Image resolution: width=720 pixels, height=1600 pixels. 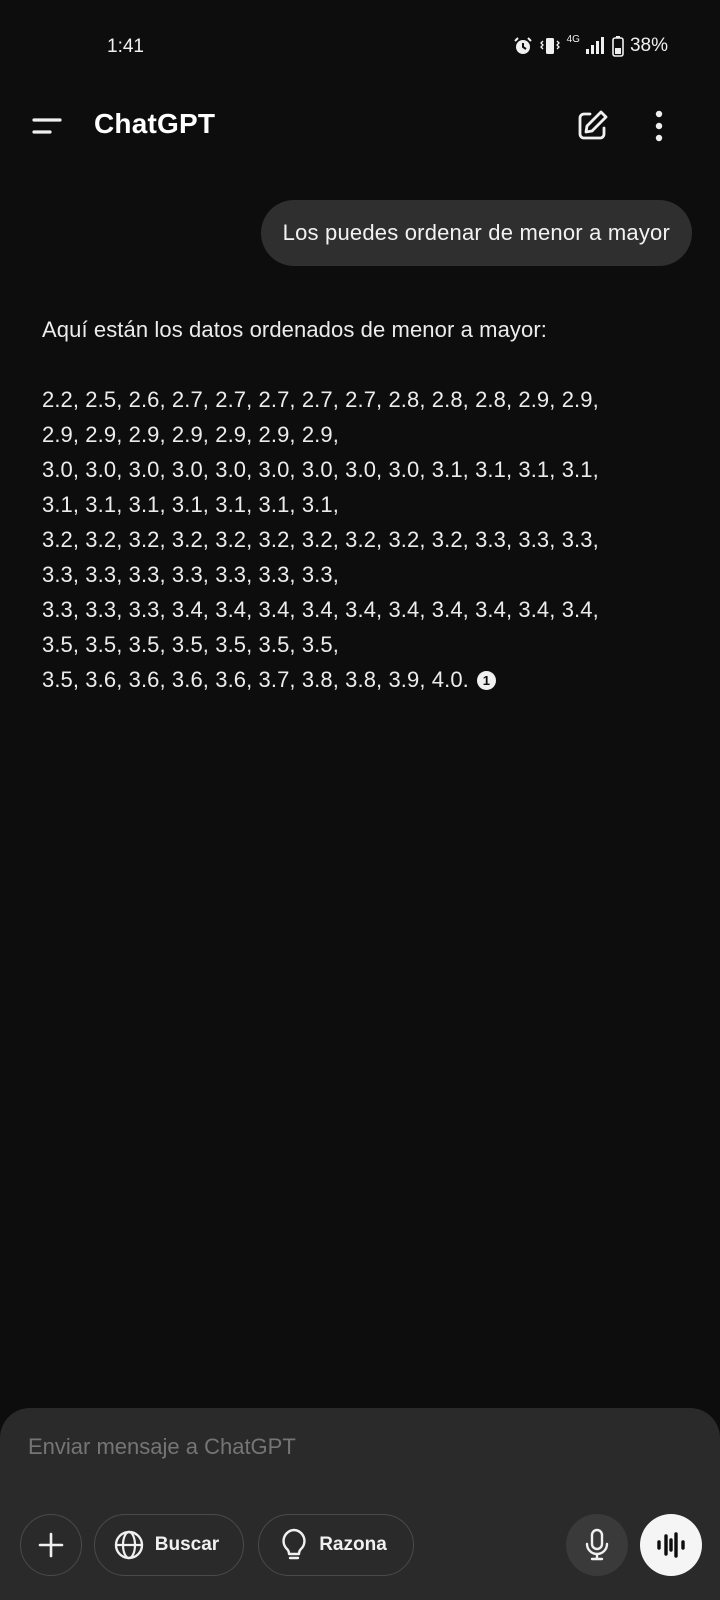 What do you see at coordinates (595, 46) in the screenshot?
I see `signal-icon` at bounding box center [595, 46].